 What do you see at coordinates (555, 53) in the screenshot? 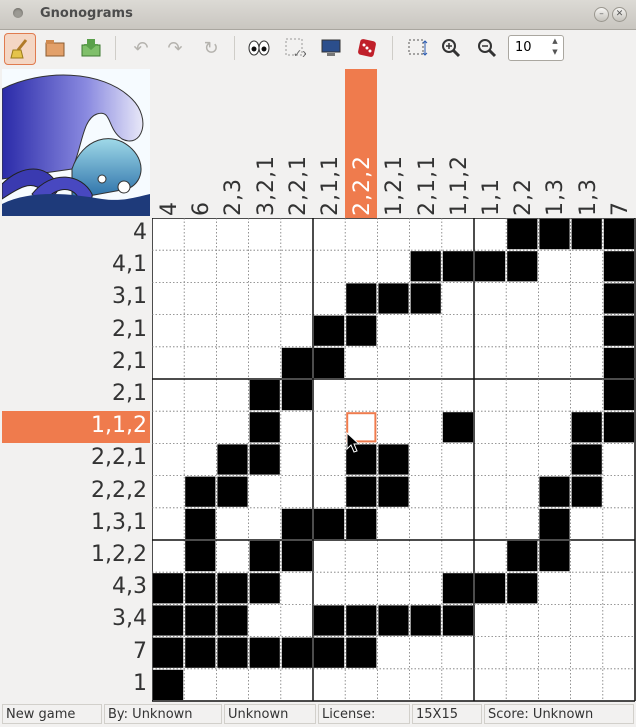
I see `spin-down-icon: ▼` at bounding box center [555, 53].